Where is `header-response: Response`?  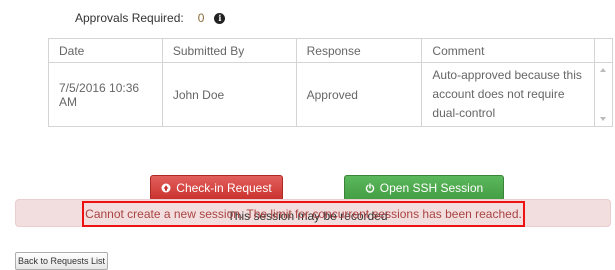 header-response: Response is located at coordinates (359, 50).